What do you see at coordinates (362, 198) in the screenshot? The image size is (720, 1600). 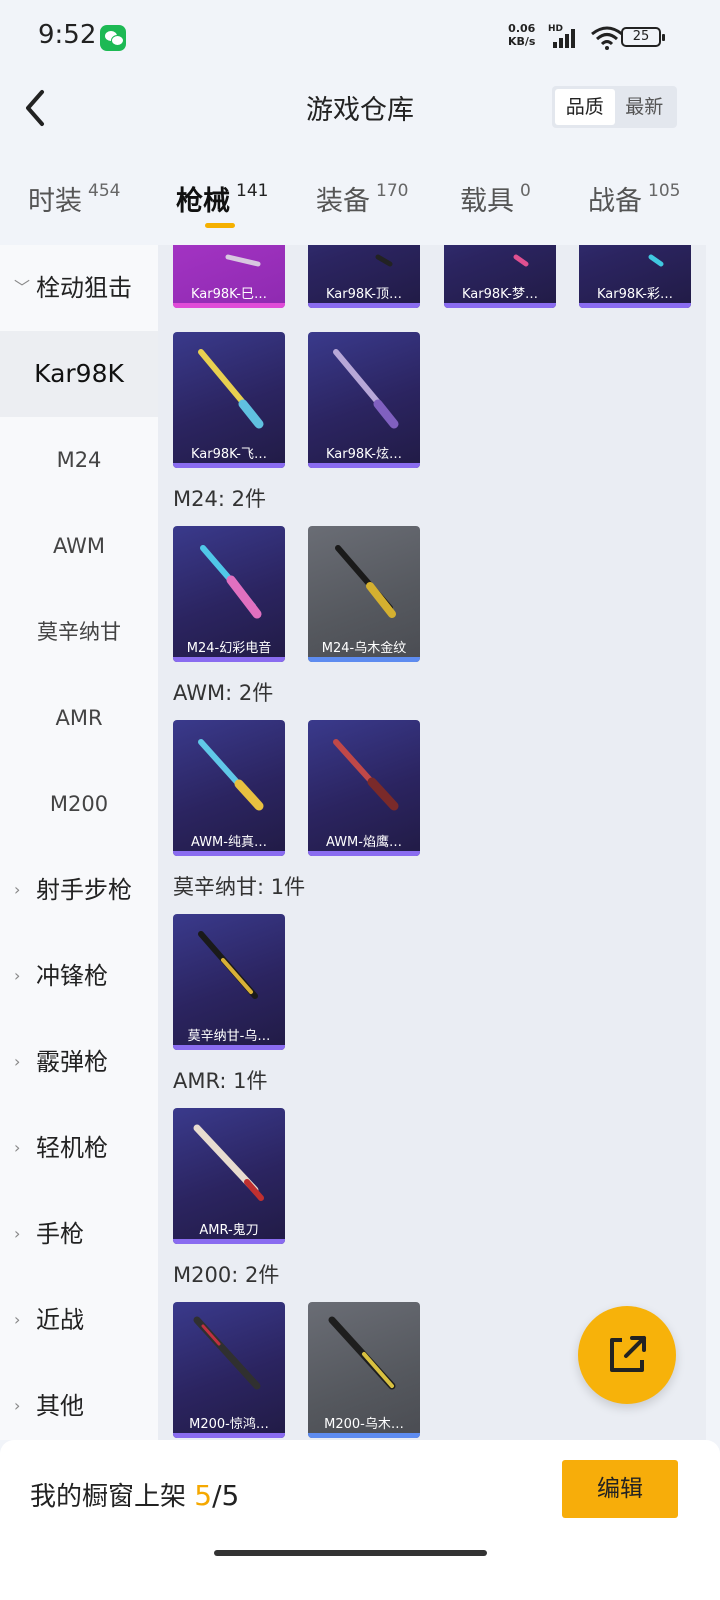 I see `tab-equipment: 装备 170` at bounding box center [362, 198].